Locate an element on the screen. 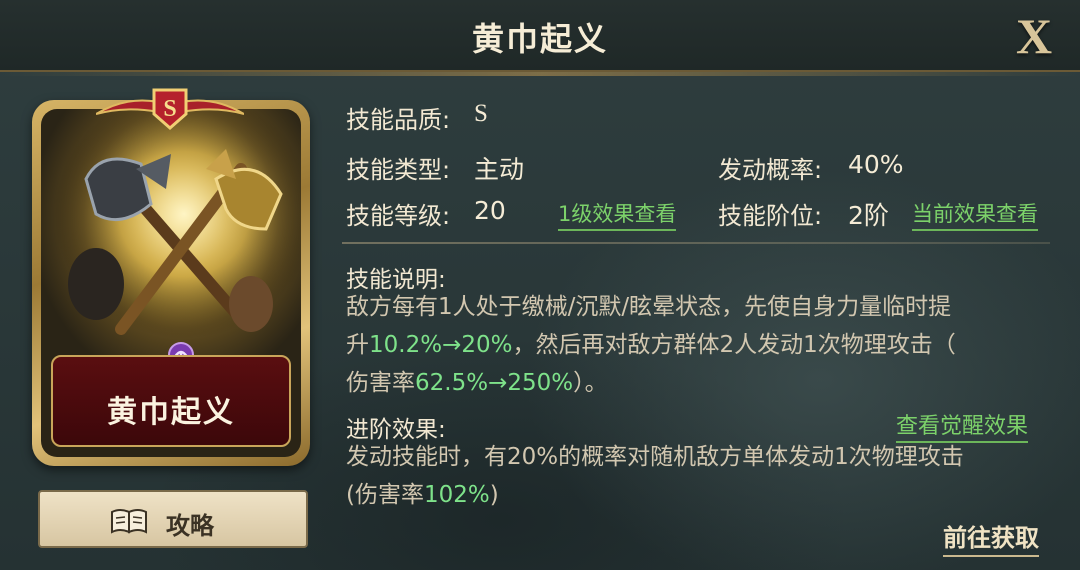  page-title: 黄巾起义 is located at coordinates (539, 39).